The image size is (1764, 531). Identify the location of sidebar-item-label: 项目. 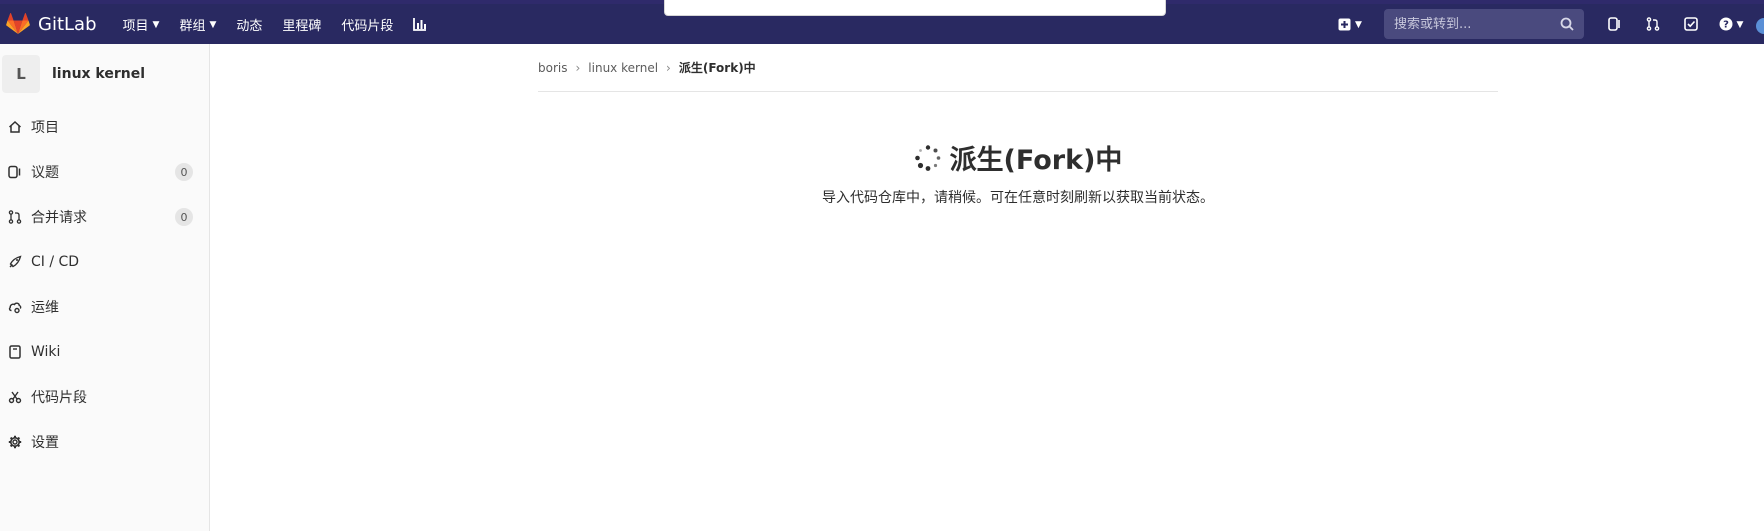
(45, 127).